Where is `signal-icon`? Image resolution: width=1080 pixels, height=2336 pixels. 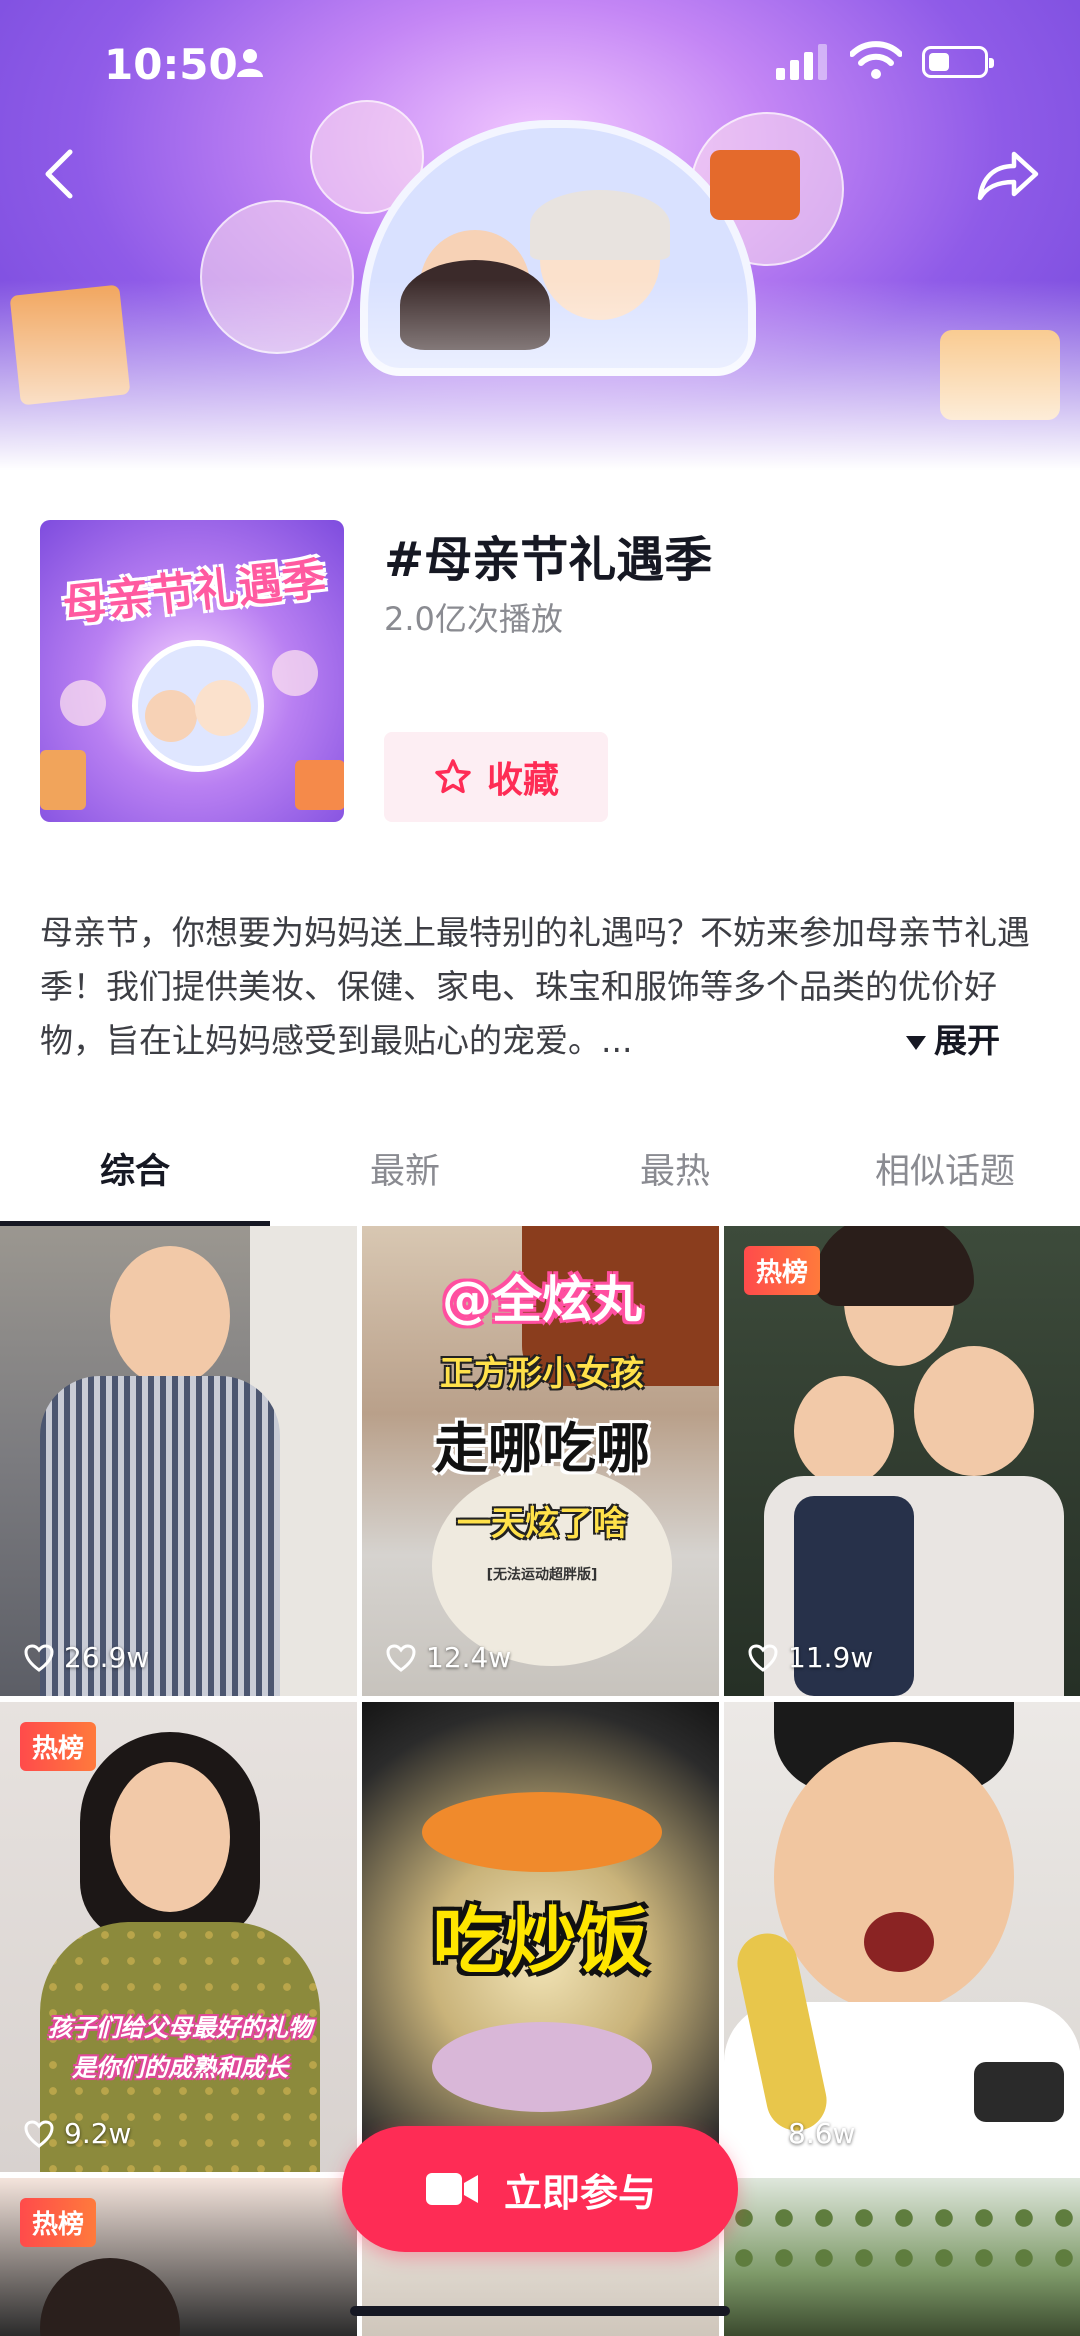 signal-icon is located at coordinates (801, 62).